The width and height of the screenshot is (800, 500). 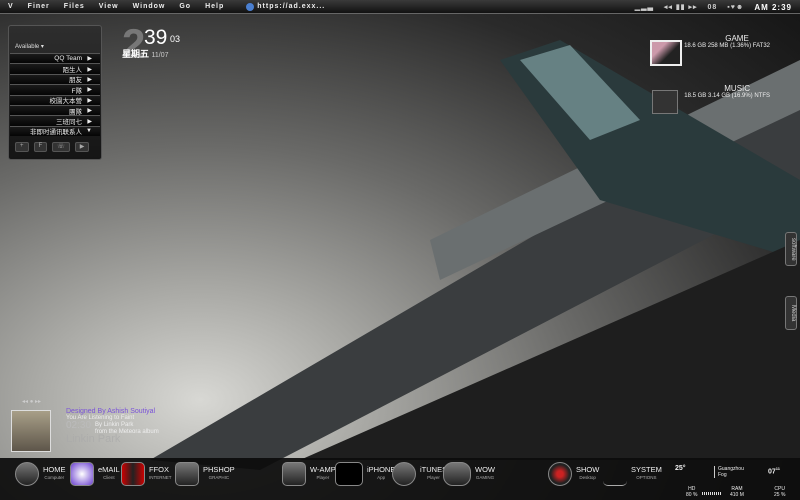 What do you see at coordinates (250, 6) in the screenshot?
I see `globe-icon` at bounding box center [250, 6].